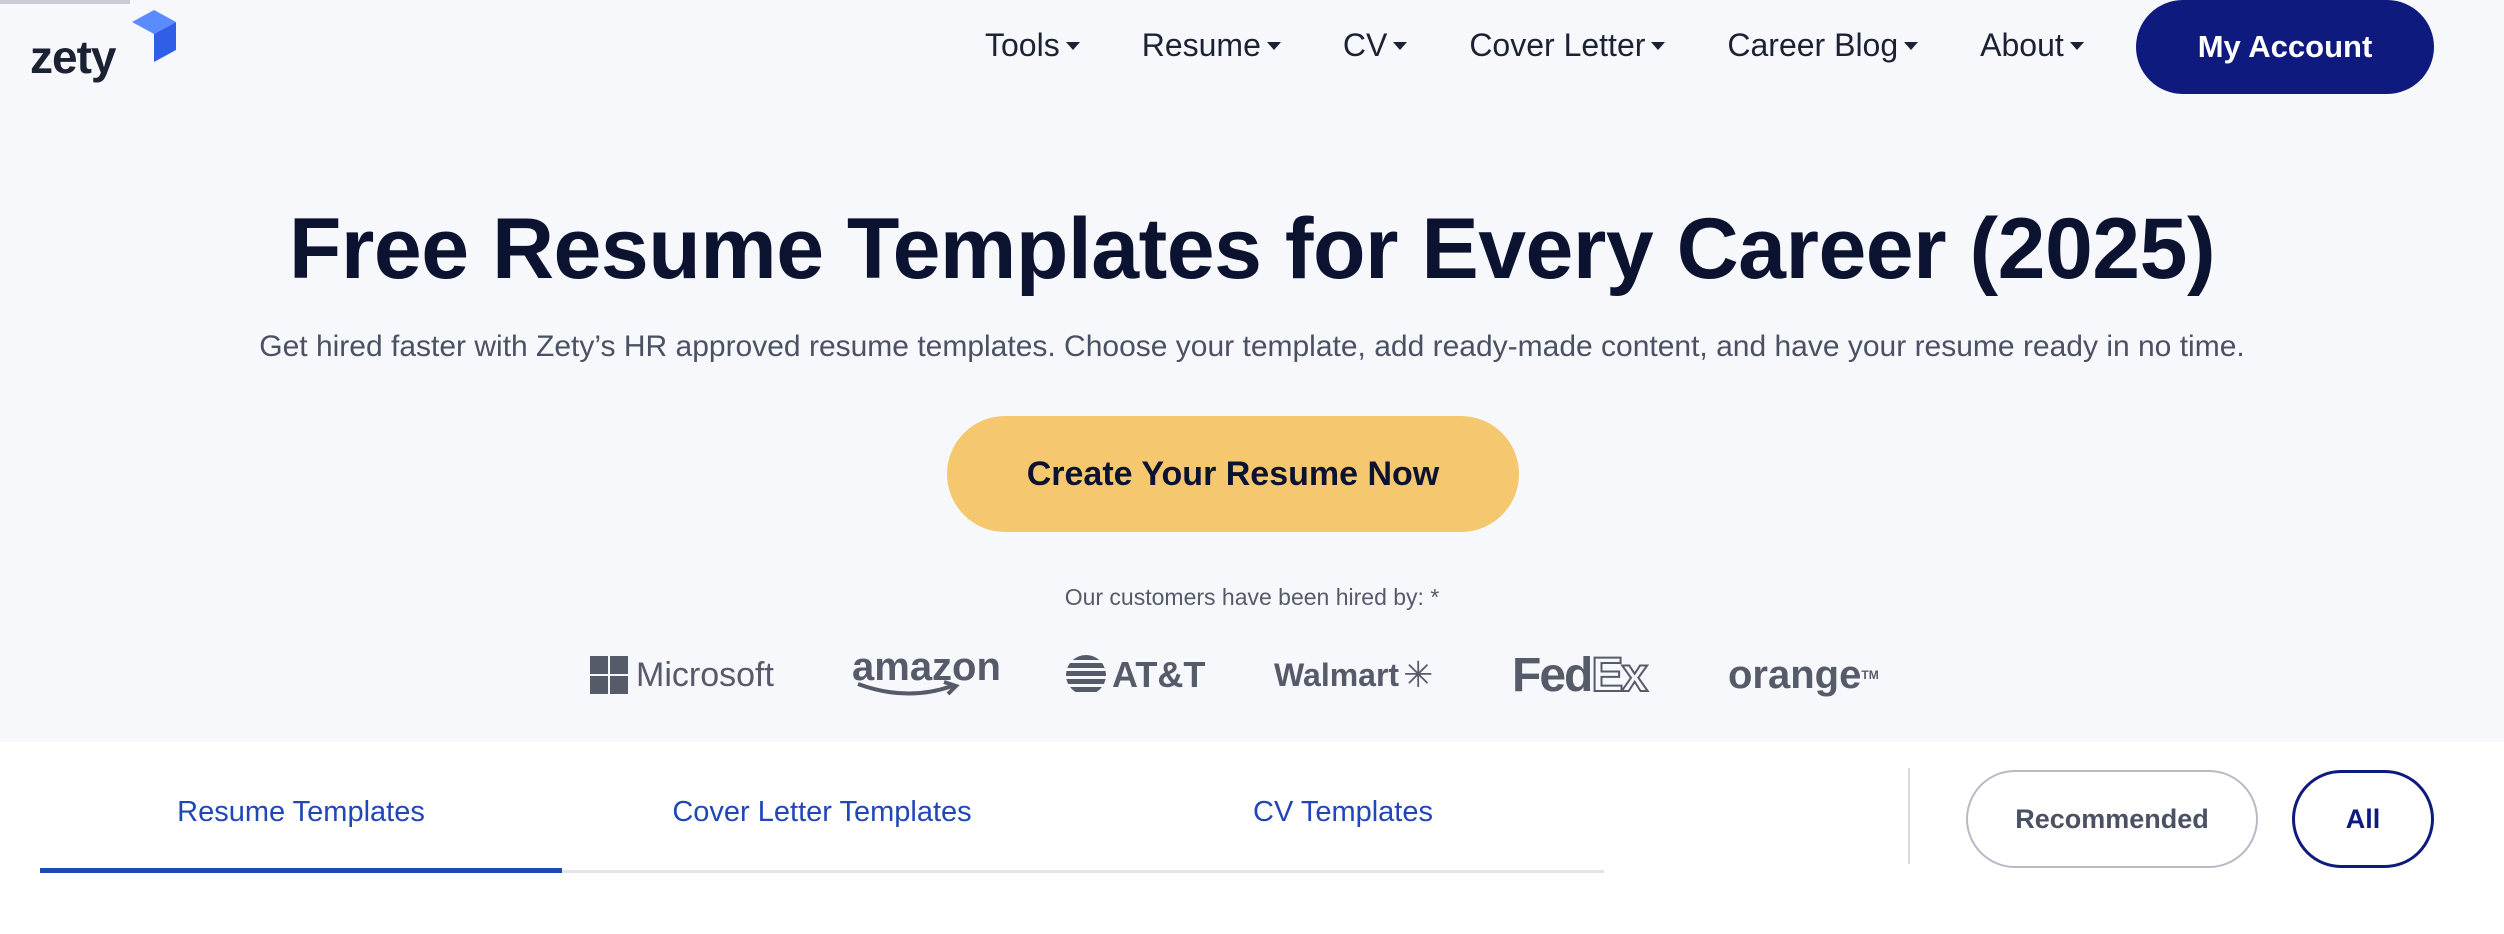 This screenshot has width=2504, height=934. What do you see at coordinates (1909, 816) in the screenshot?
I see `vertical-divider` at bounding box center [1909, 816].